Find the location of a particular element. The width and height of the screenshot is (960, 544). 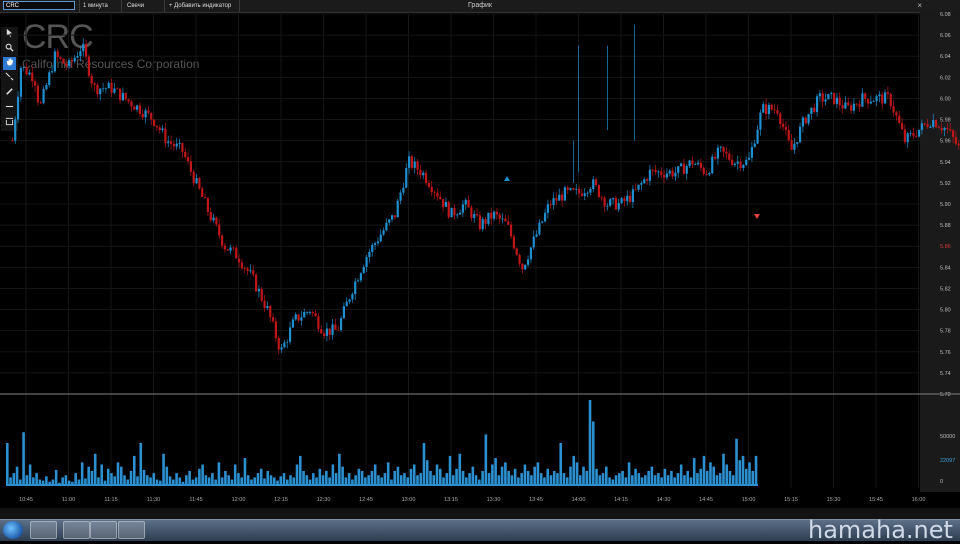

time-tick-label: 11:45 is located at coordinates (195, 500).